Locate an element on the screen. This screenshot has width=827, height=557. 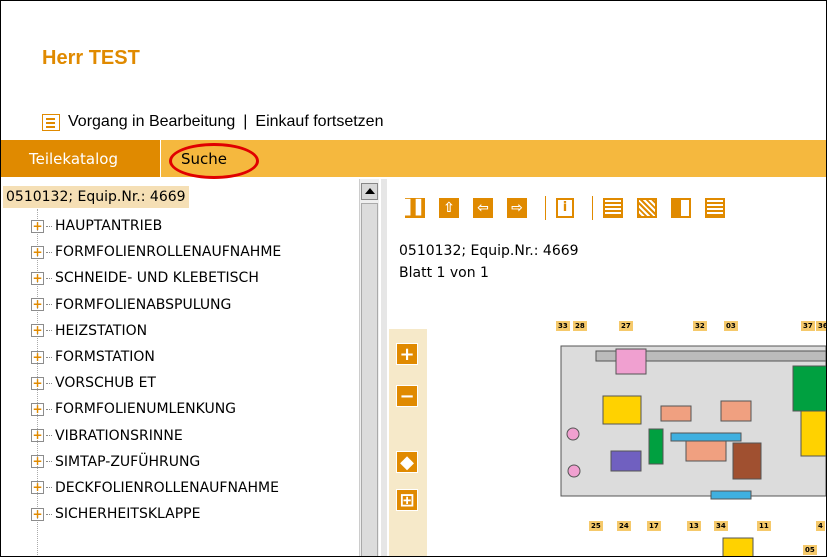
split-view-icon is located at coordinates (681, 208).